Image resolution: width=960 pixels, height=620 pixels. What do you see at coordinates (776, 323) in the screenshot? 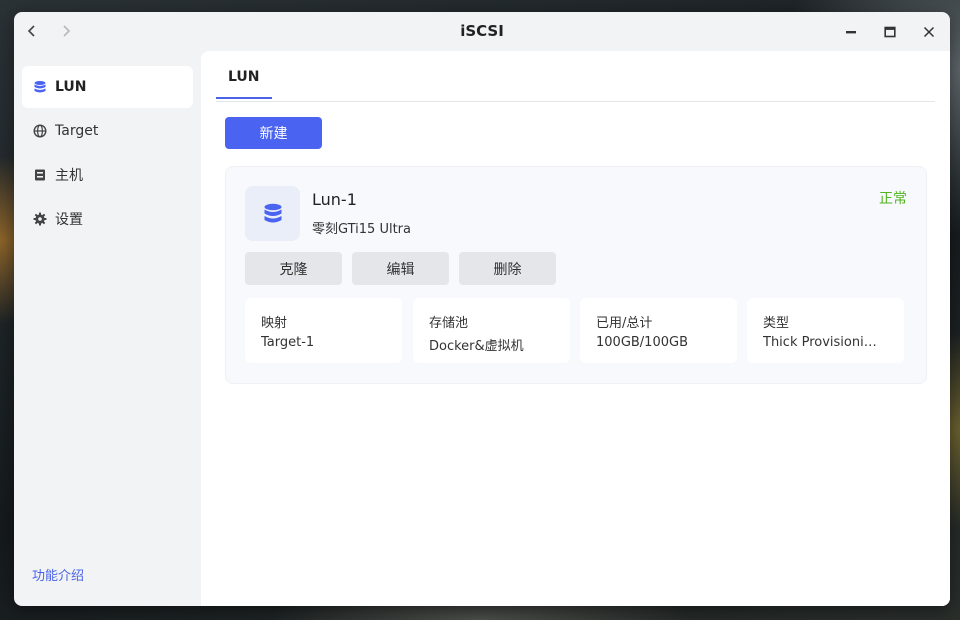
I see `info-label: 类型` at bounding box center [776, 323].